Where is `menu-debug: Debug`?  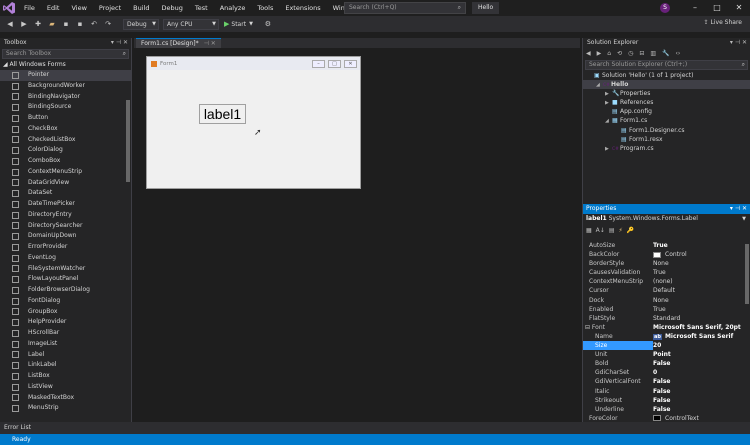
menu-debug: Debug is located at coordinates (172, 8).